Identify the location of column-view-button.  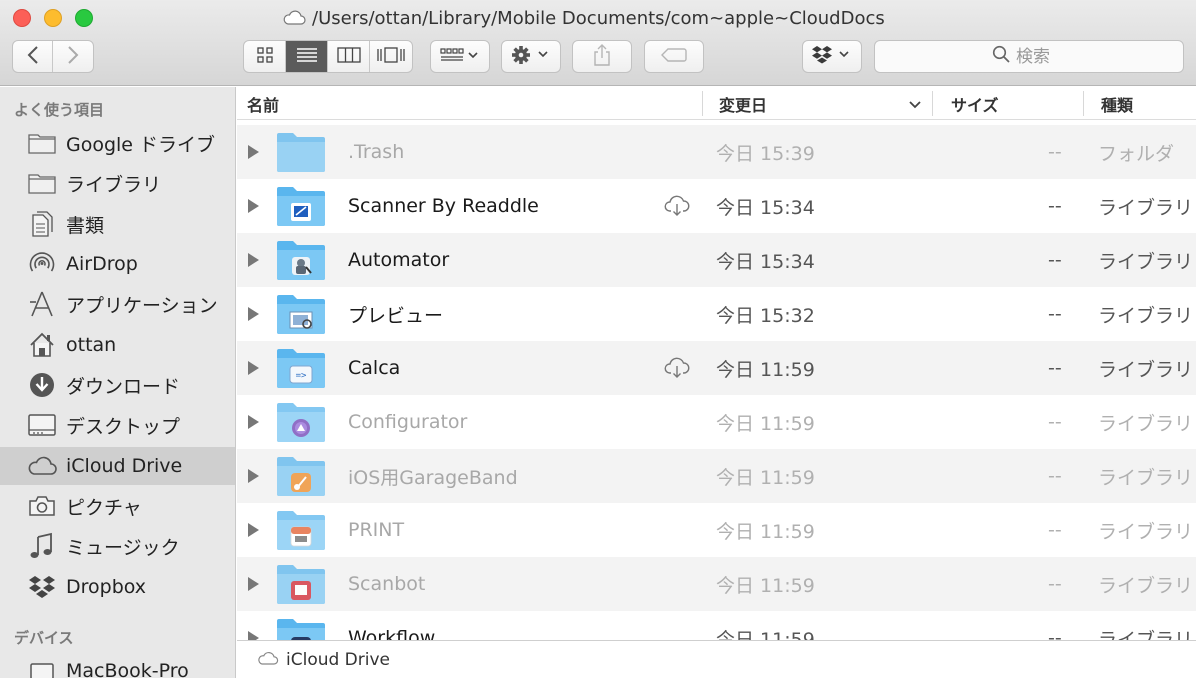
(349, 56).